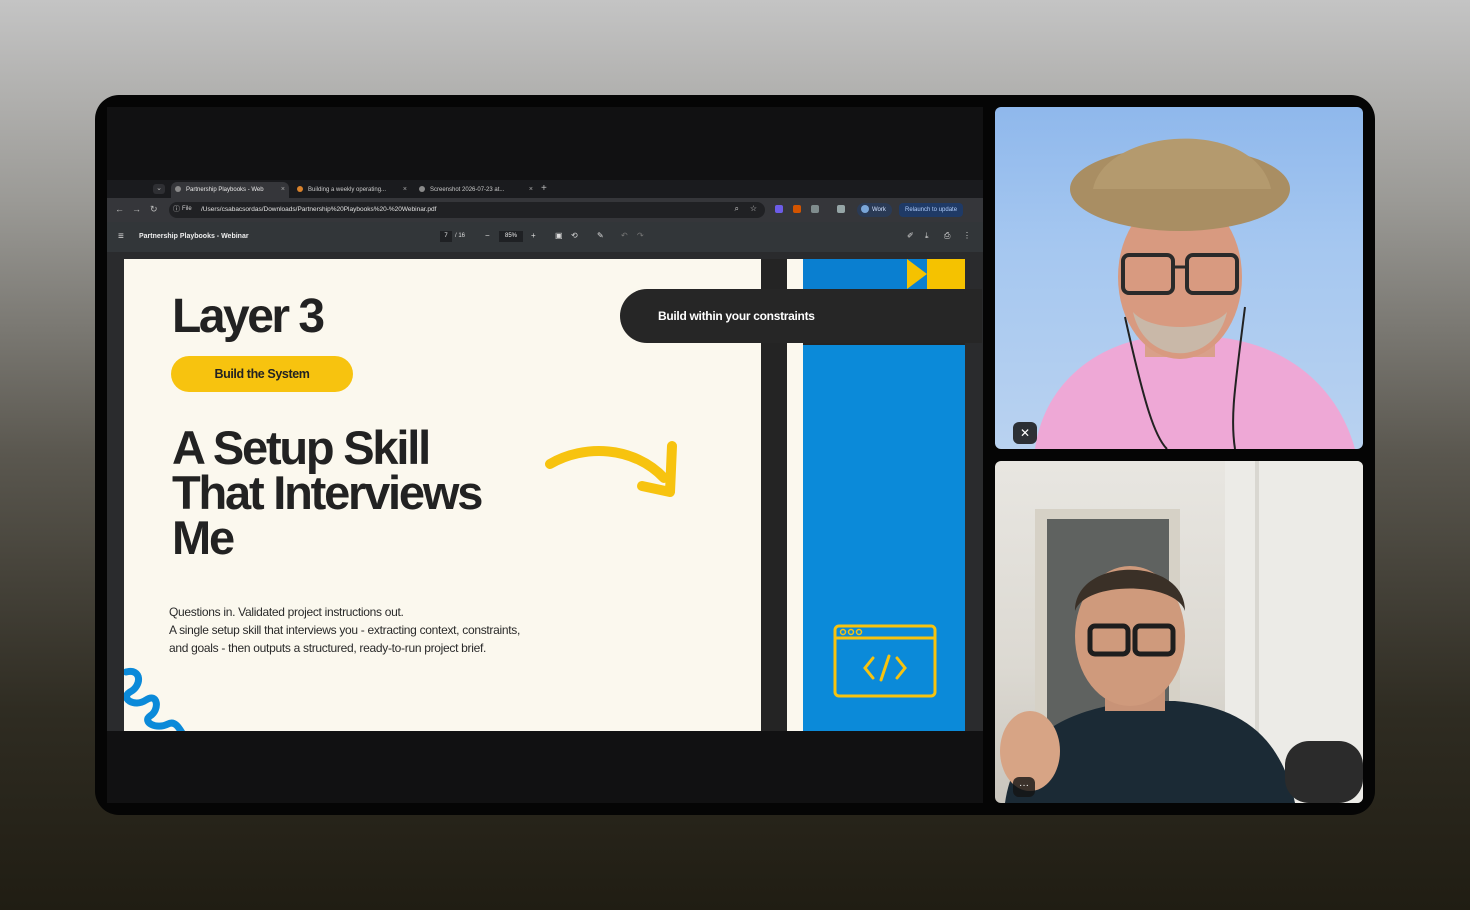 The height and width of the screenshot is (910, 1470). What do you see at coordinates (159, 189) in the screenshot?
I see `tab-search-icon: ⌄` at bounding box center [159, 189].